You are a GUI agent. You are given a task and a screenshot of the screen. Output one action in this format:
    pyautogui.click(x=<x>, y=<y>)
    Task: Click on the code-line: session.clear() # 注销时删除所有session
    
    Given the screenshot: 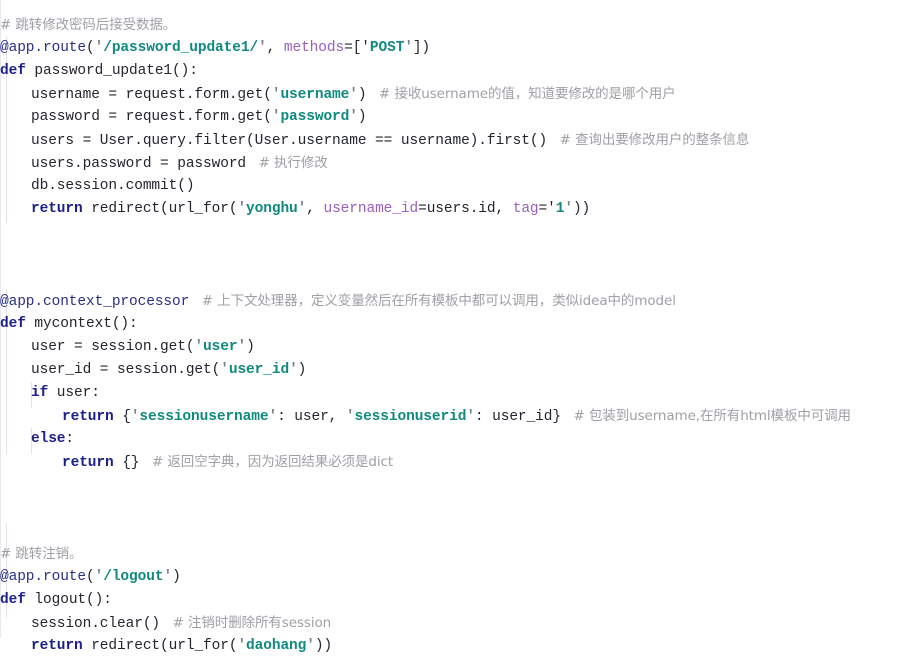 What is the action you would take?
    pyautogui.click(x=450, y=623)
    